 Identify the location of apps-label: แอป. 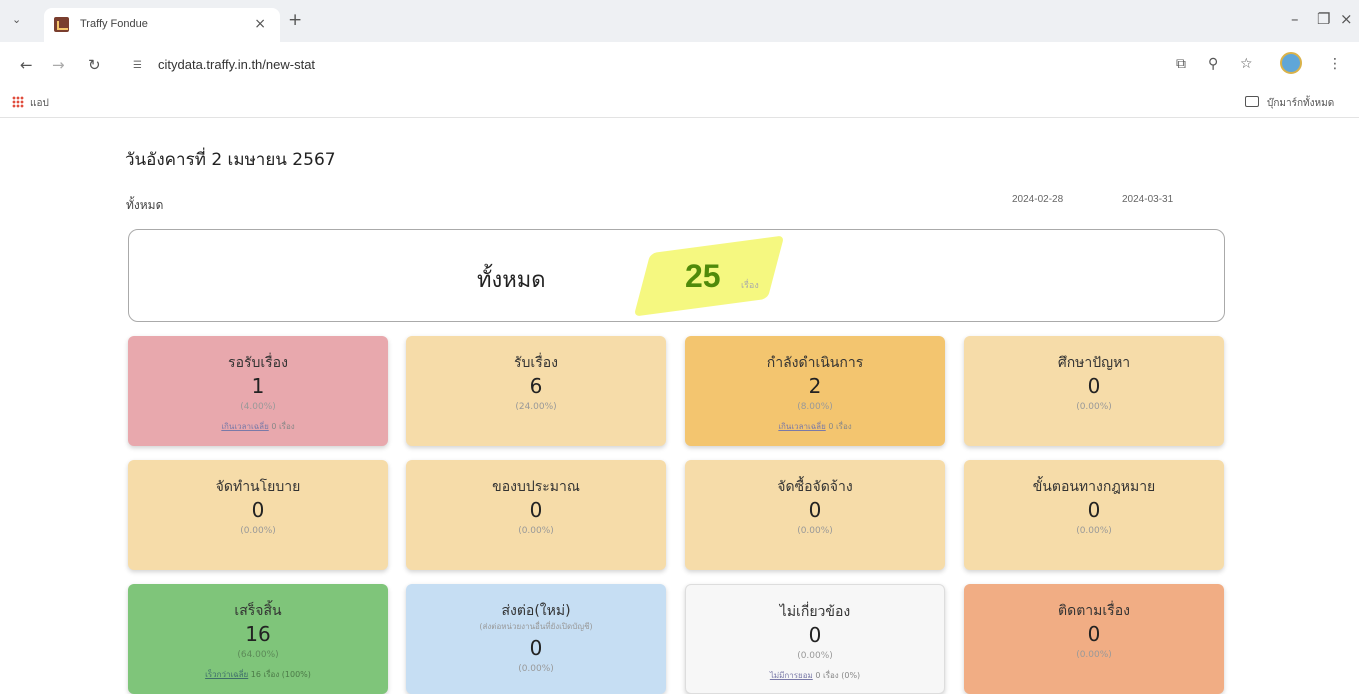
(39, 103).